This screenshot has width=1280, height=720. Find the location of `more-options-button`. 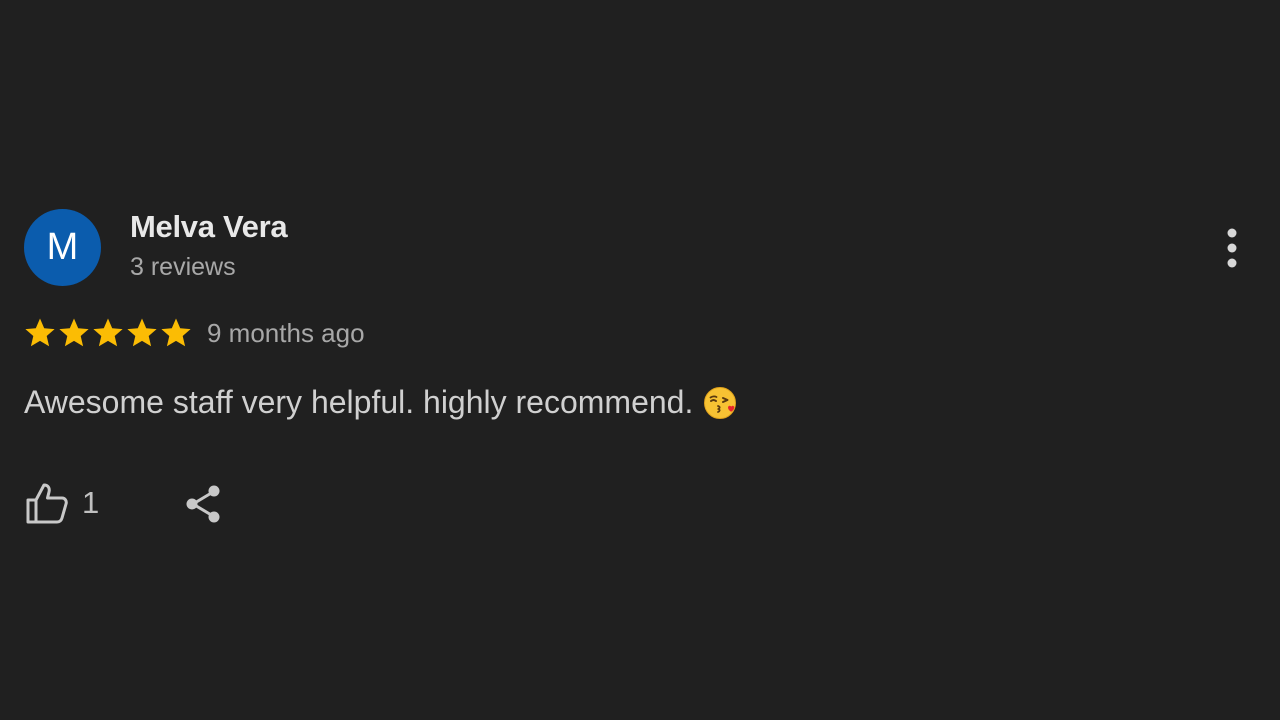

more-options-button is located at coordinates (1232, 248).